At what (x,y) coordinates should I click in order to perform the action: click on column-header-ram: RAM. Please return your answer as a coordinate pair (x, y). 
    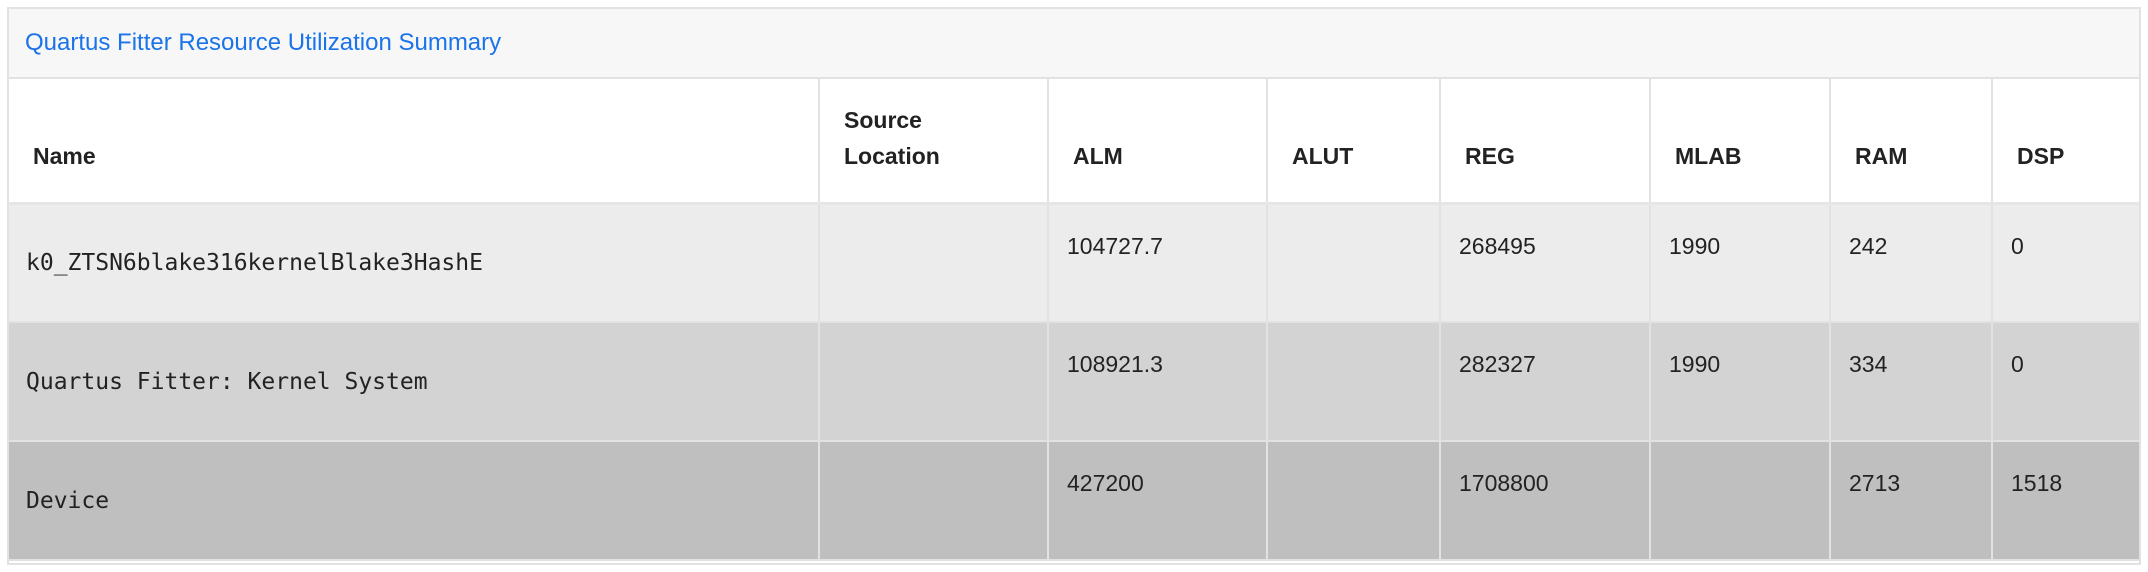
    Looking at the image, I should click on (1911, 142).